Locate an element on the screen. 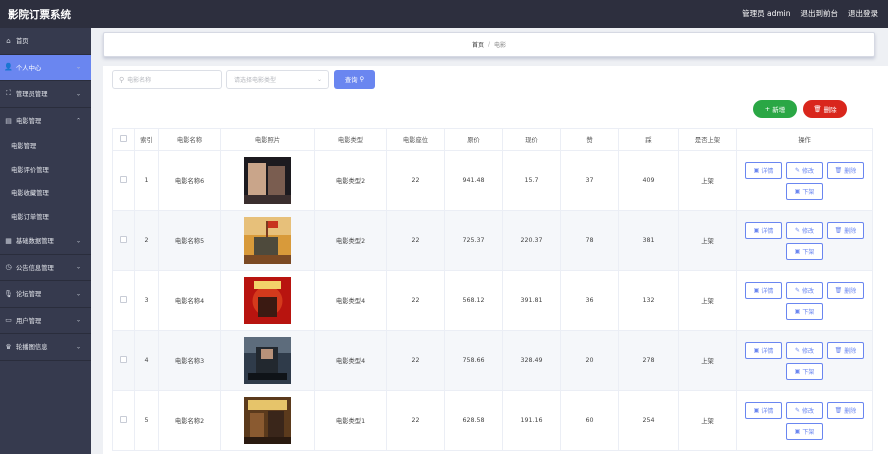  detail-label: 详情 is located at coordinates (767, 291).